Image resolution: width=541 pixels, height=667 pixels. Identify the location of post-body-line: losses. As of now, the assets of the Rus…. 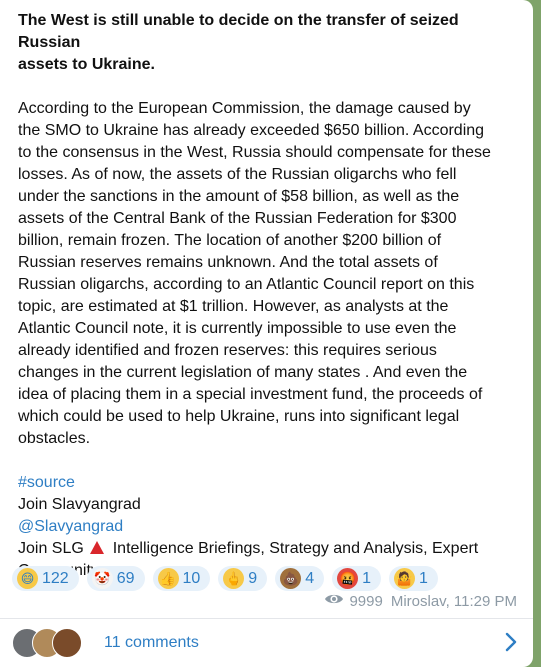
(237, 174).